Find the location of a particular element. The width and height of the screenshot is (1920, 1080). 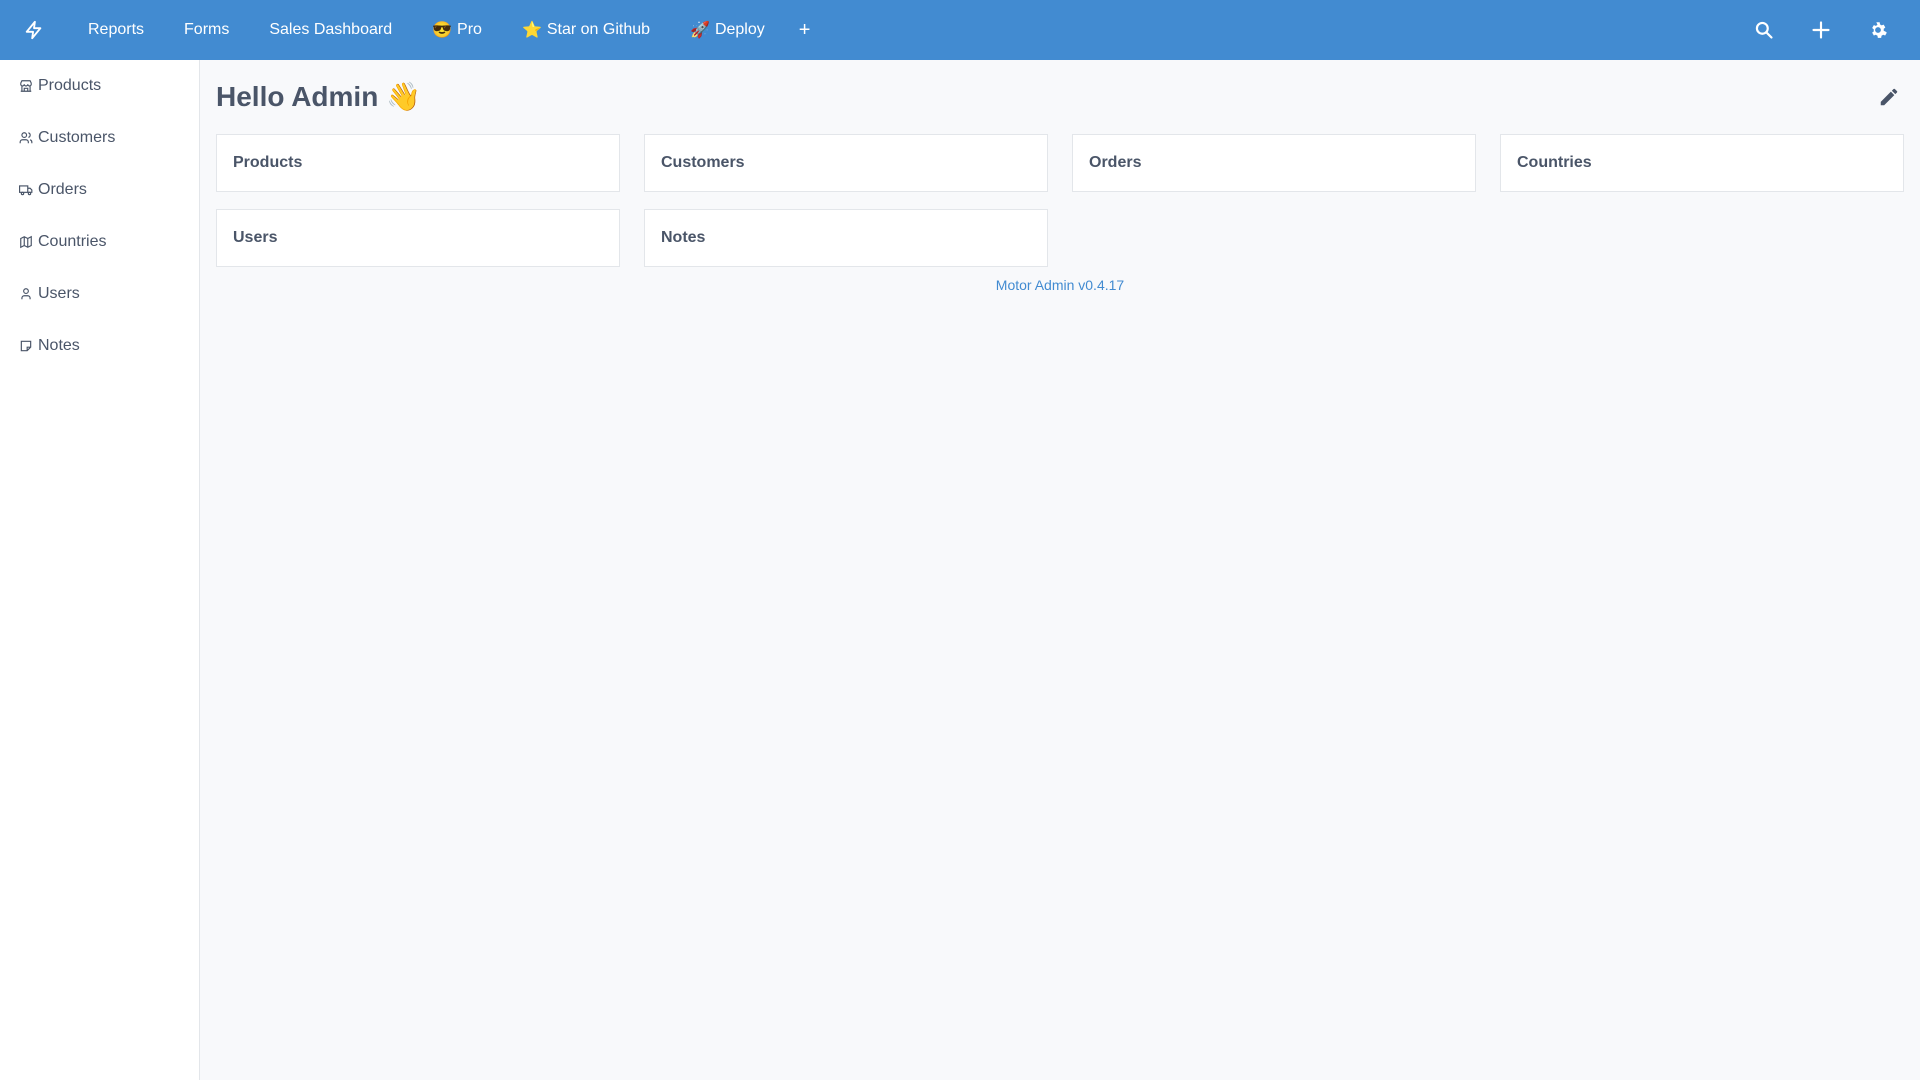

nav-deploy: 🚀 Deploy is located at coordinates (727, 30).